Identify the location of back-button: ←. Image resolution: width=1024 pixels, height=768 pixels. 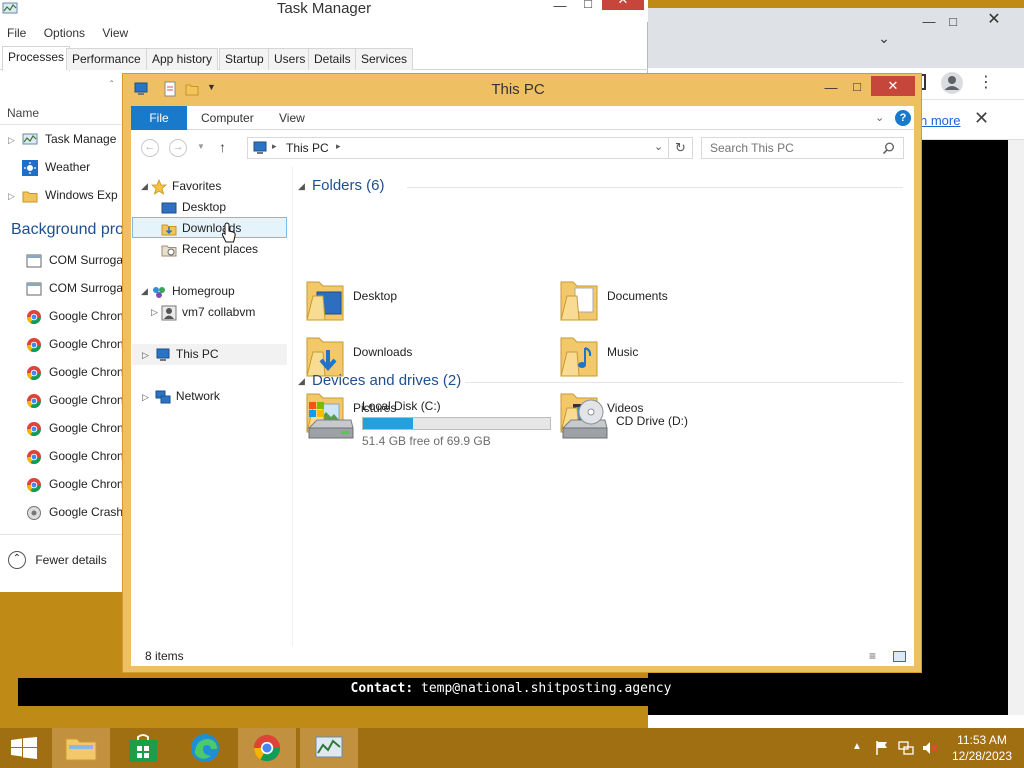
(150, 148).